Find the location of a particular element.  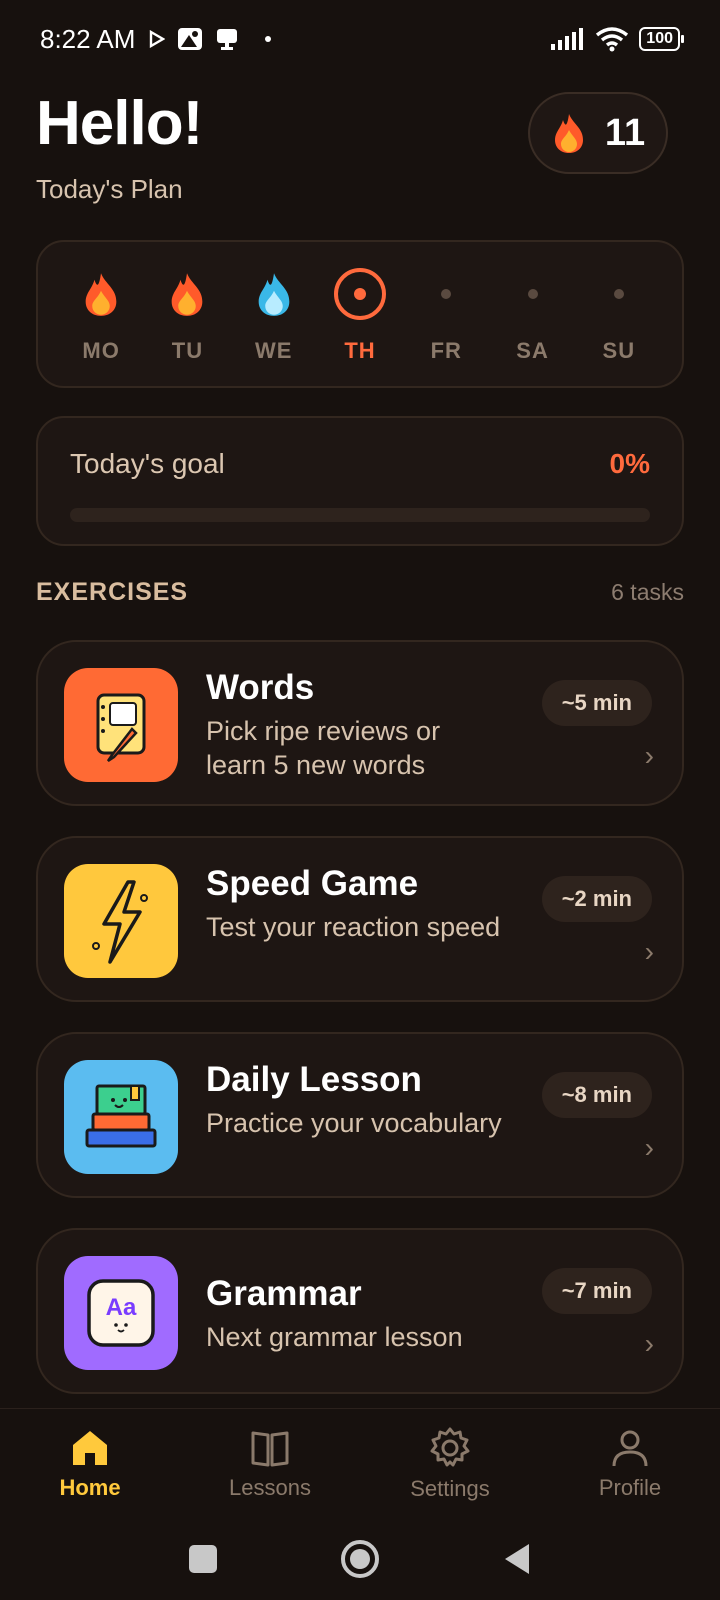

notebook-pencil-icon is located at coordinates (121, 725).